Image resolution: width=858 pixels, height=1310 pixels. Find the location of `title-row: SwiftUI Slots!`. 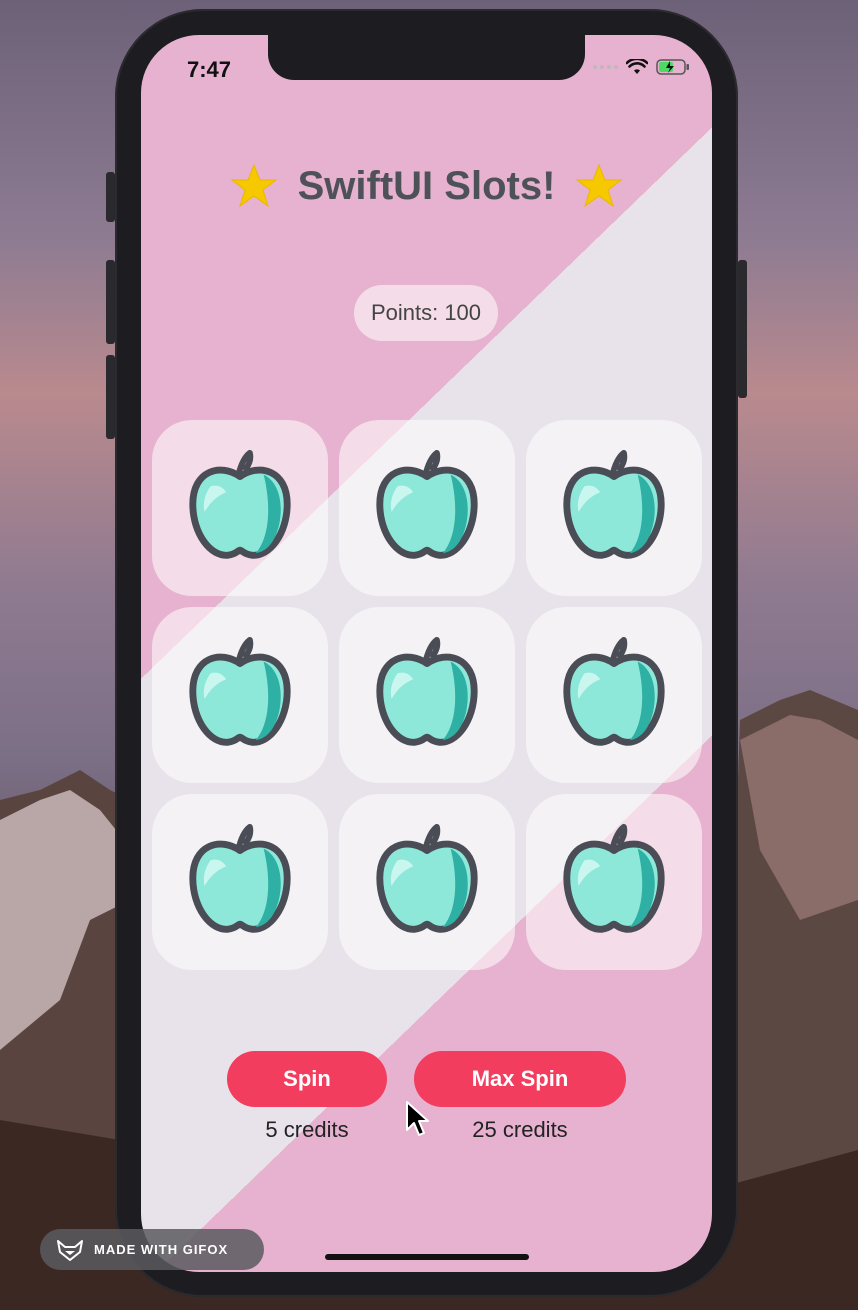

title-row: SwiftUI Slots! is located at coordinates (426, 186).